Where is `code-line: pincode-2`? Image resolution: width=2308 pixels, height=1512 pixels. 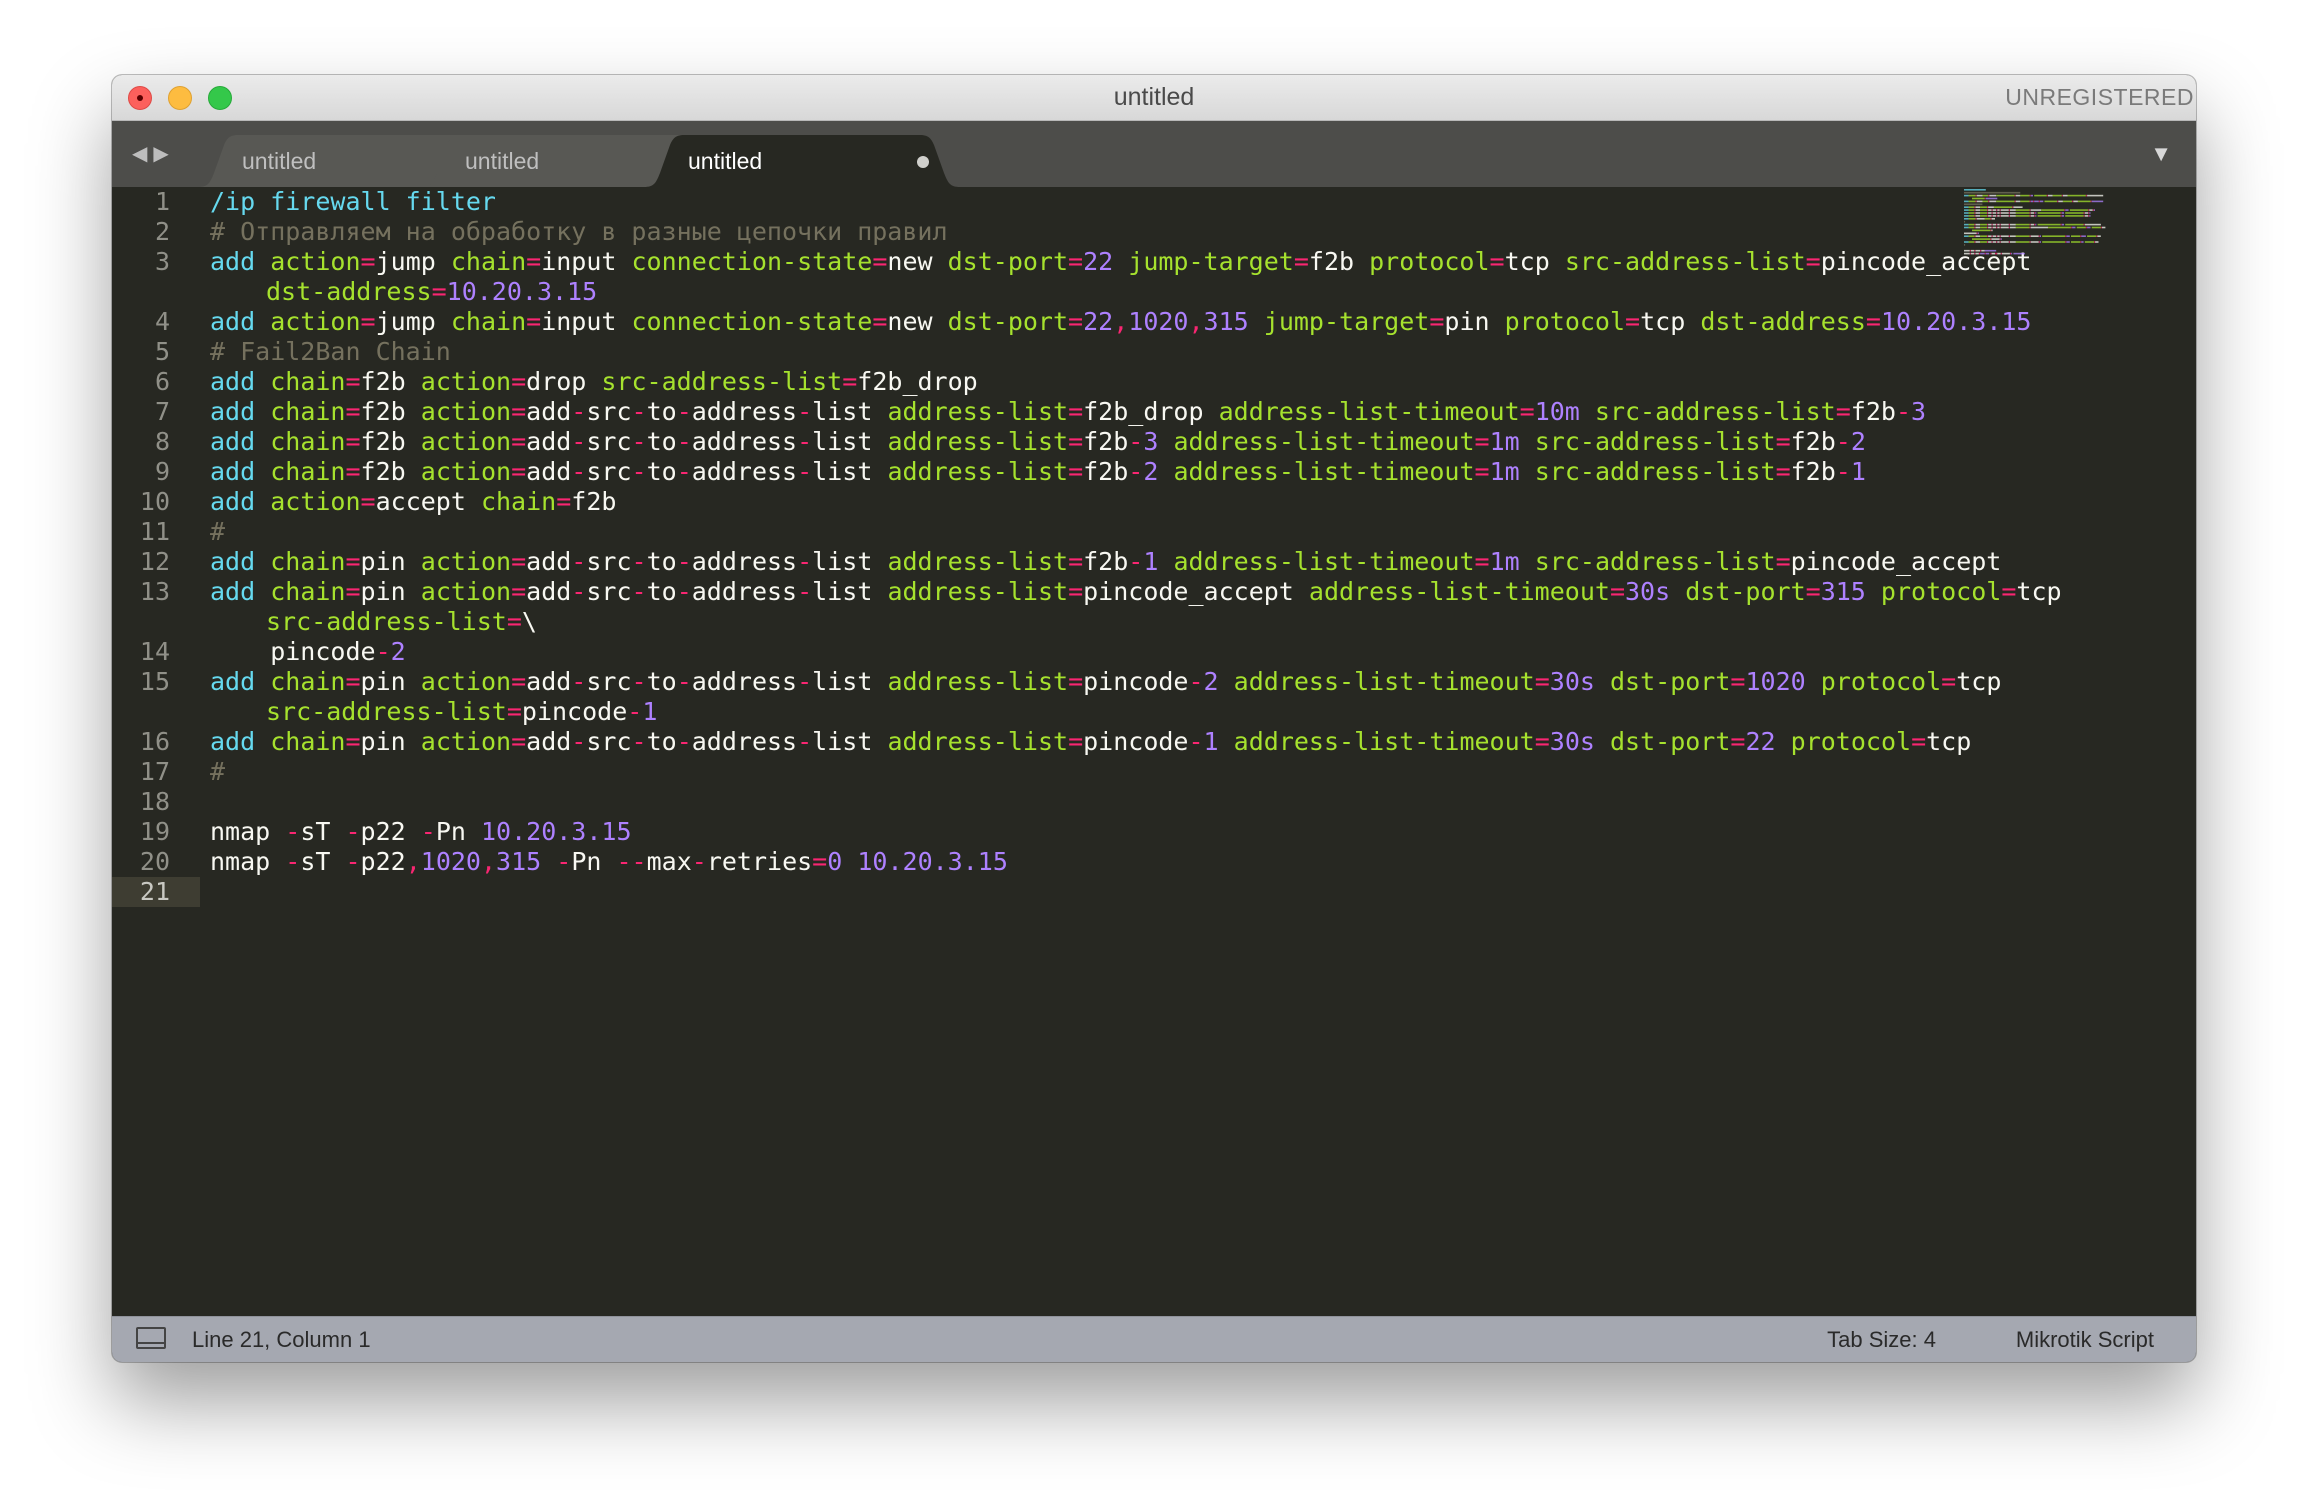
code-line: pincode-2 is located at coordinates (1203, 652).